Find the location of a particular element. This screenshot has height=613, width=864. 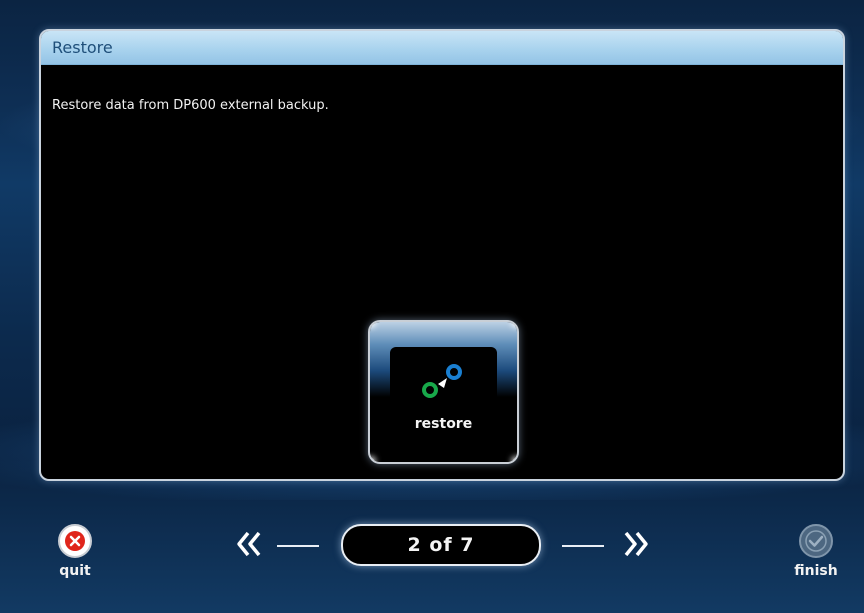

finish-button: finish is located at coordinates (816, 553).